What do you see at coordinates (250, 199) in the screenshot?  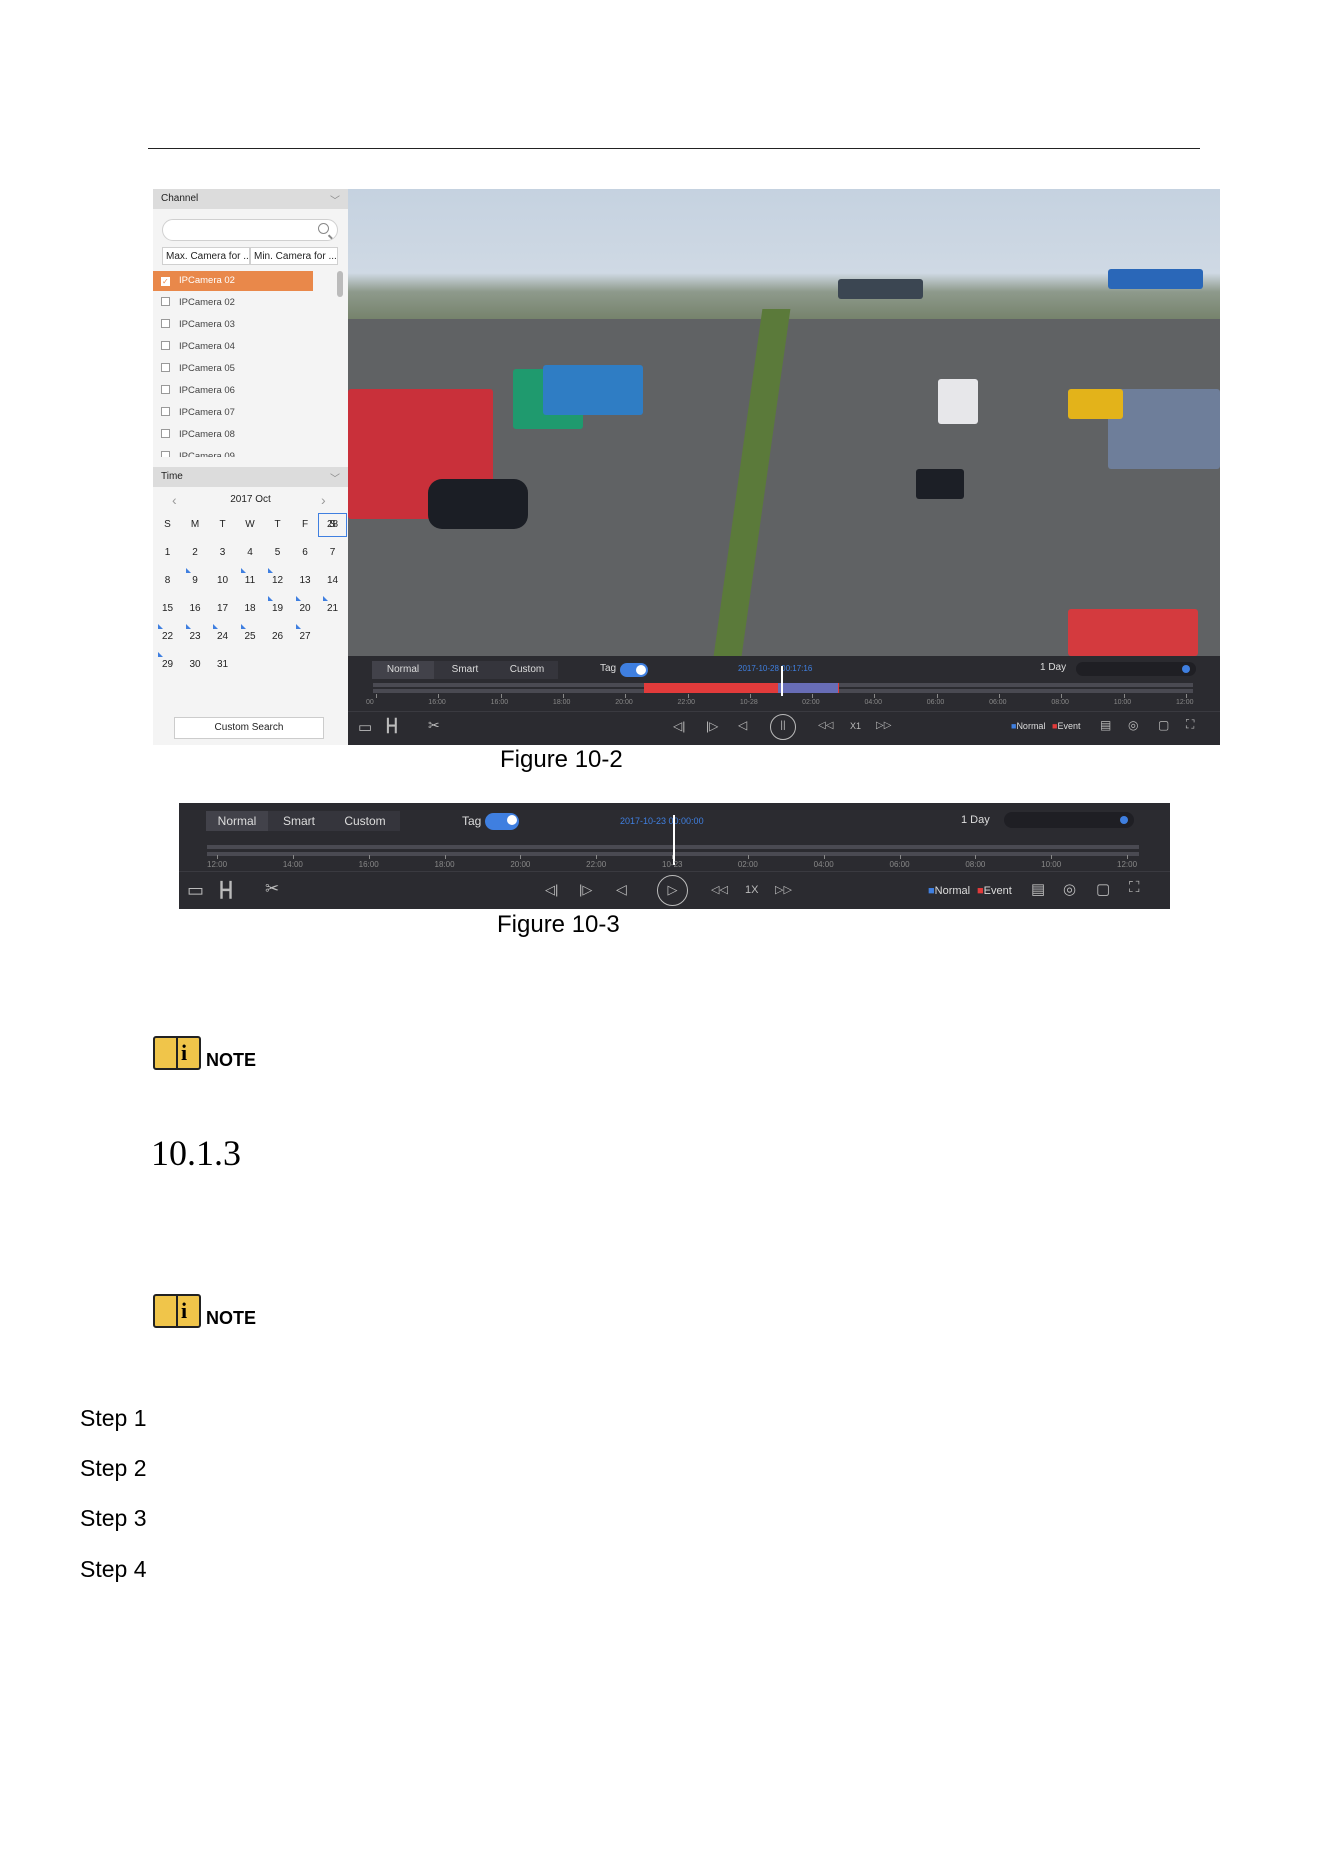 I see `channel-section-header: Channel ﹀` at bounding box center [250, 199].